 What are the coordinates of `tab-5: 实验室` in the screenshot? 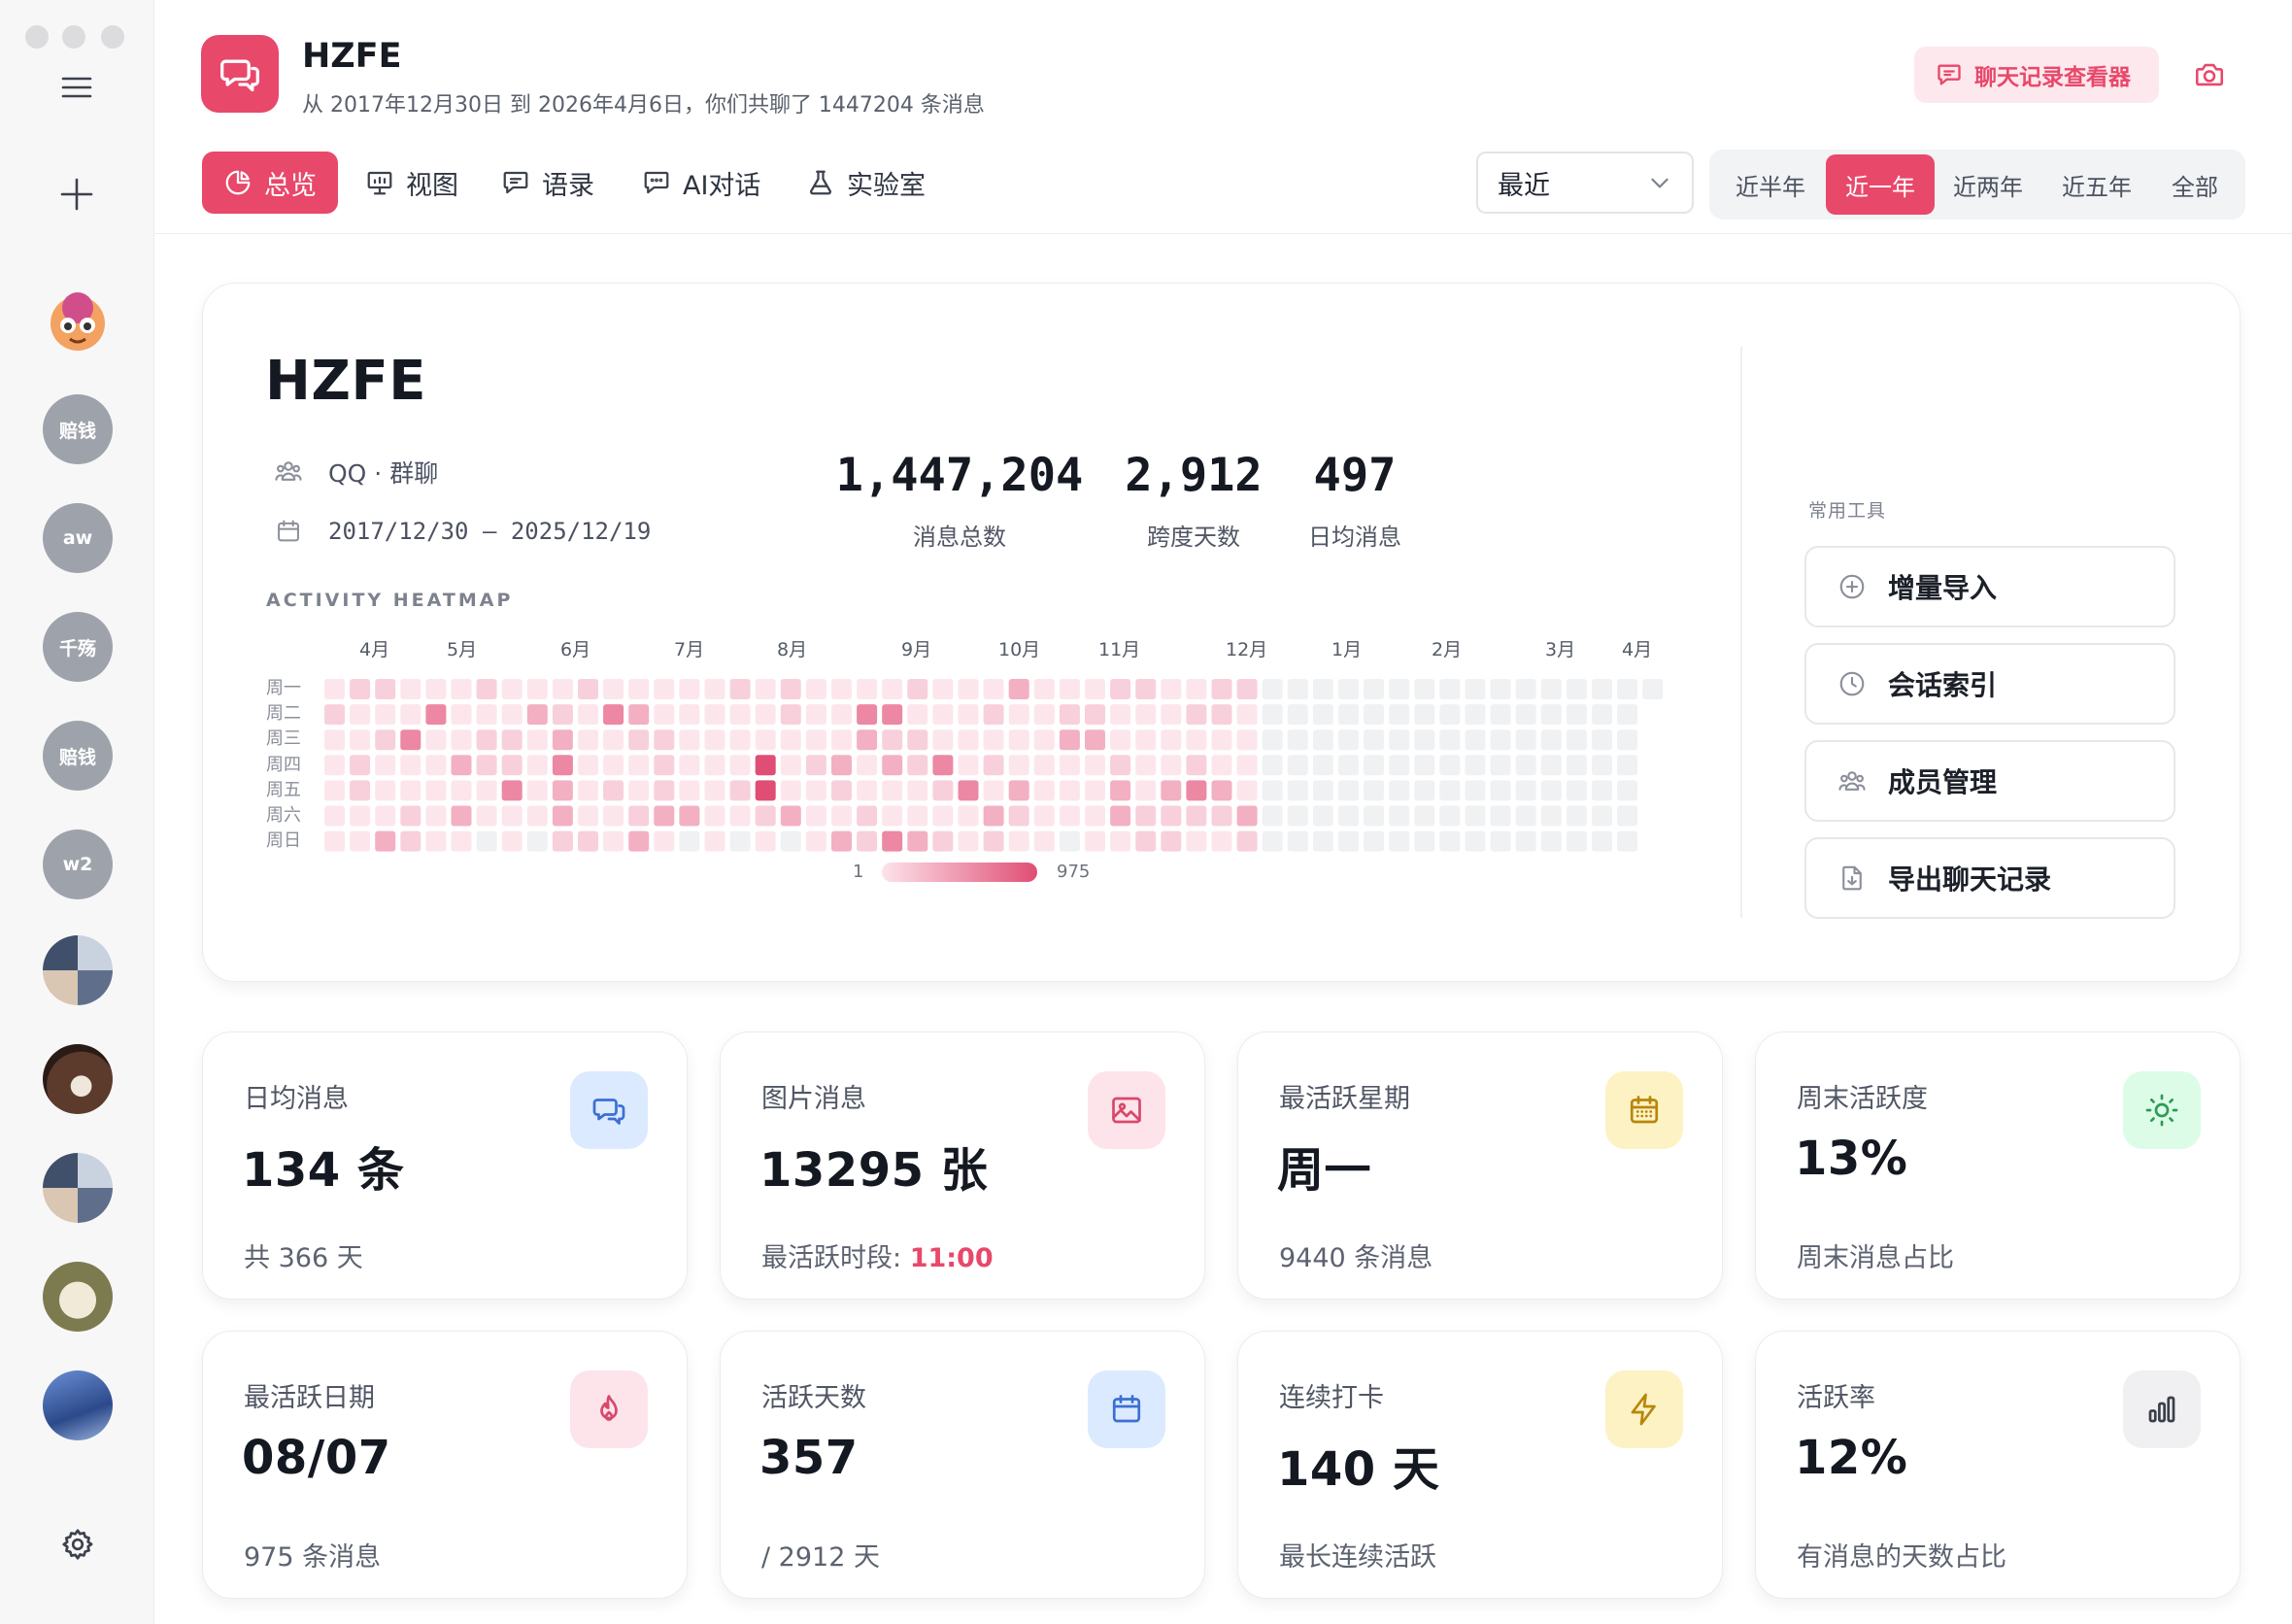 It's located at (866, 183).